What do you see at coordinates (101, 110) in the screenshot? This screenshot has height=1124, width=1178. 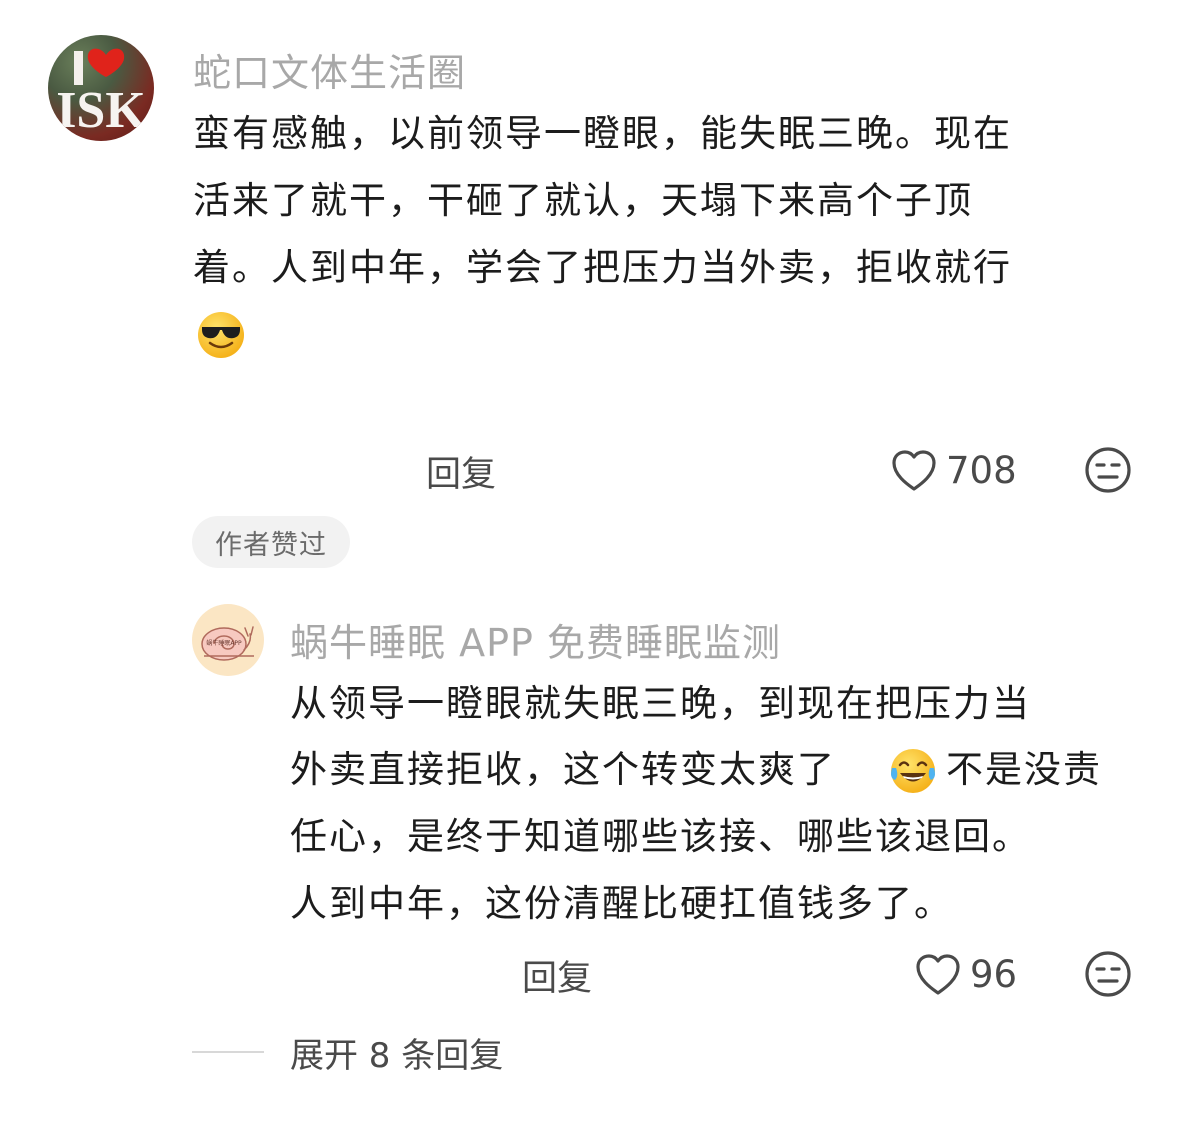 I see `avatar-text: ISK` at bounding box center [101, 110].